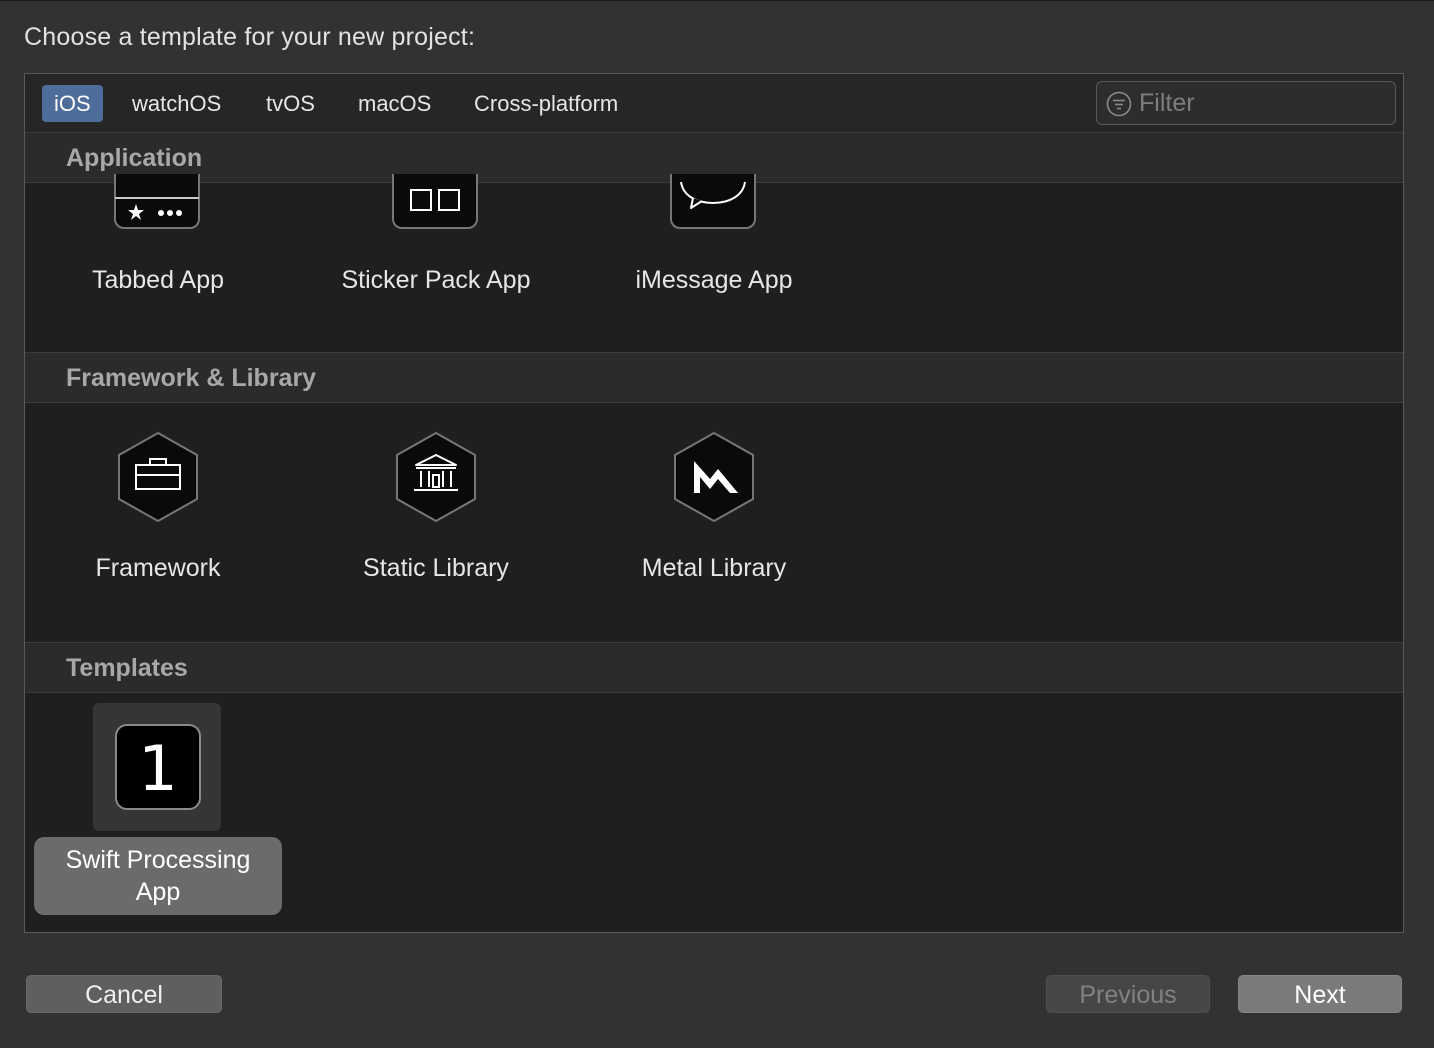 The width and height of the screenshot is (1434, 1048). I want to click on template-item-label: Static Library, so click(436, 568).